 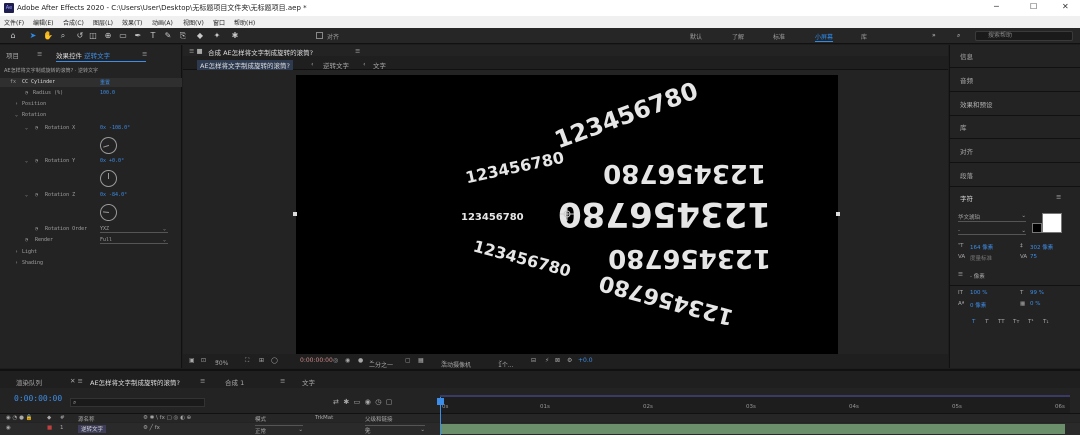 I want to click on panel-audio: 音频, so click(x=966, y=80).